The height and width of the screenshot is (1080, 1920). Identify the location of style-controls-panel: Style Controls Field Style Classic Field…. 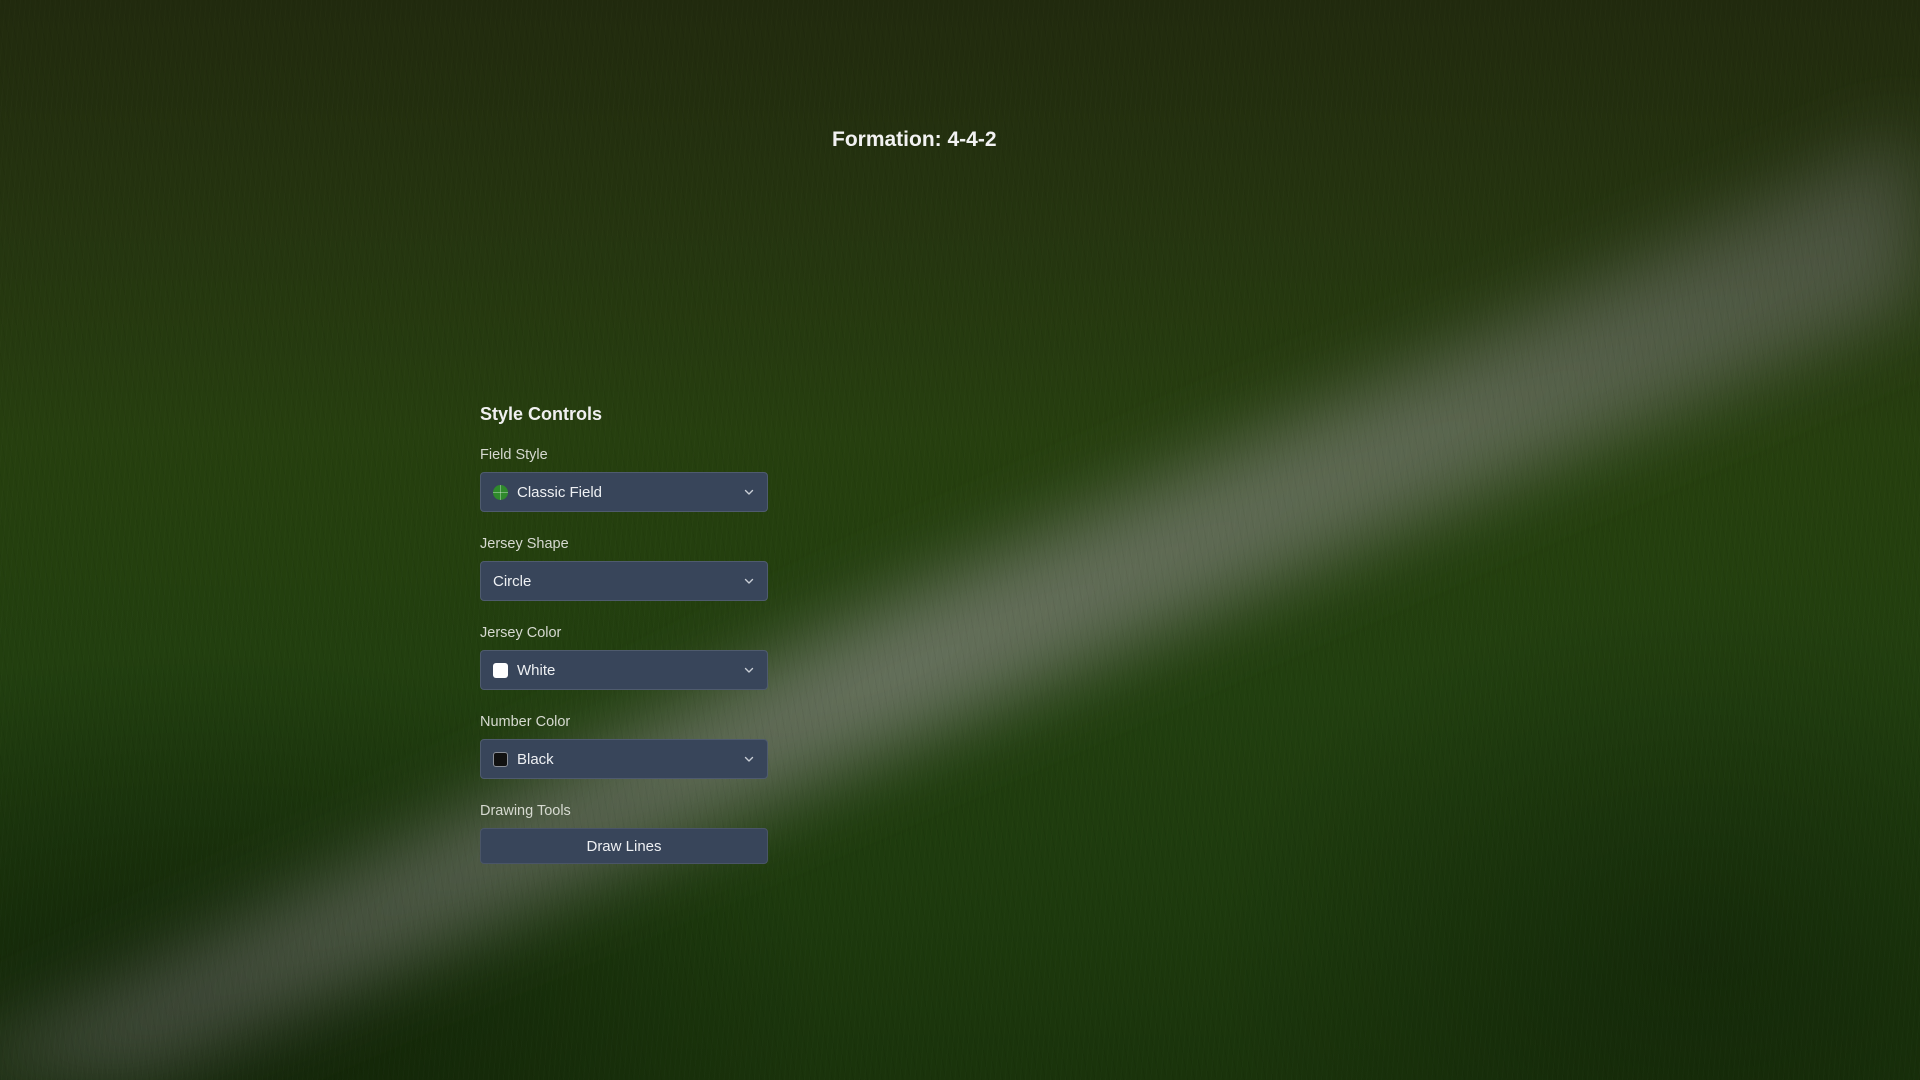
(624, 634).